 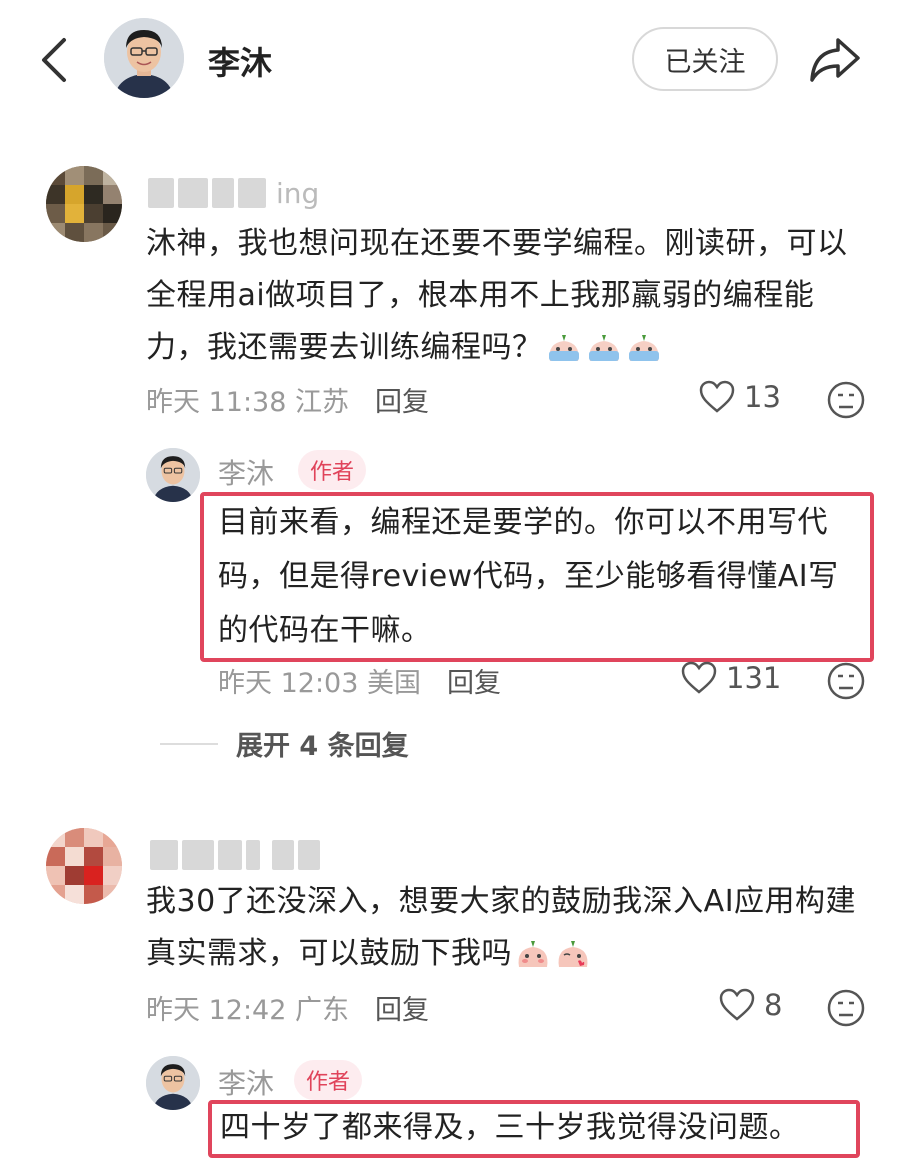 What do you see at coordinates (322, 1010) in the screenshot?
I see `comment-location: 广东` at bounding box center [322, 1010].